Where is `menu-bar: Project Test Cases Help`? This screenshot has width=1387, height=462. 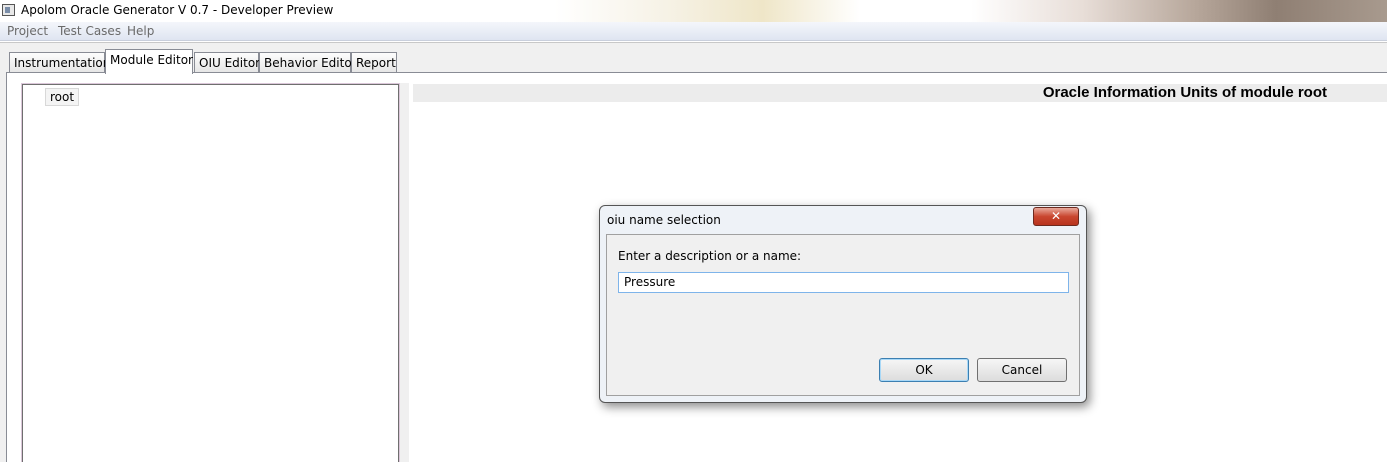 menu-bar: Project Test Cases Help is located at coordinates (693, 31).